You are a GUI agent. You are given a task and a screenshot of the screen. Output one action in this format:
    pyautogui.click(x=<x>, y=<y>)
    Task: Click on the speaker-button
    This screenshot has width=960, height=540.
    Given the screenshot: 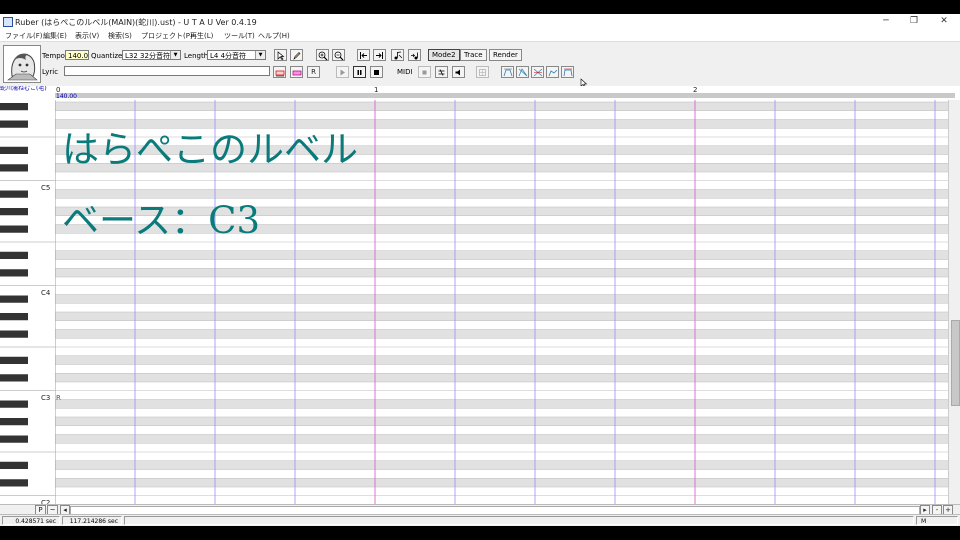 What is the action you would take?
    pyautogui.click(x=458, y=72)
    